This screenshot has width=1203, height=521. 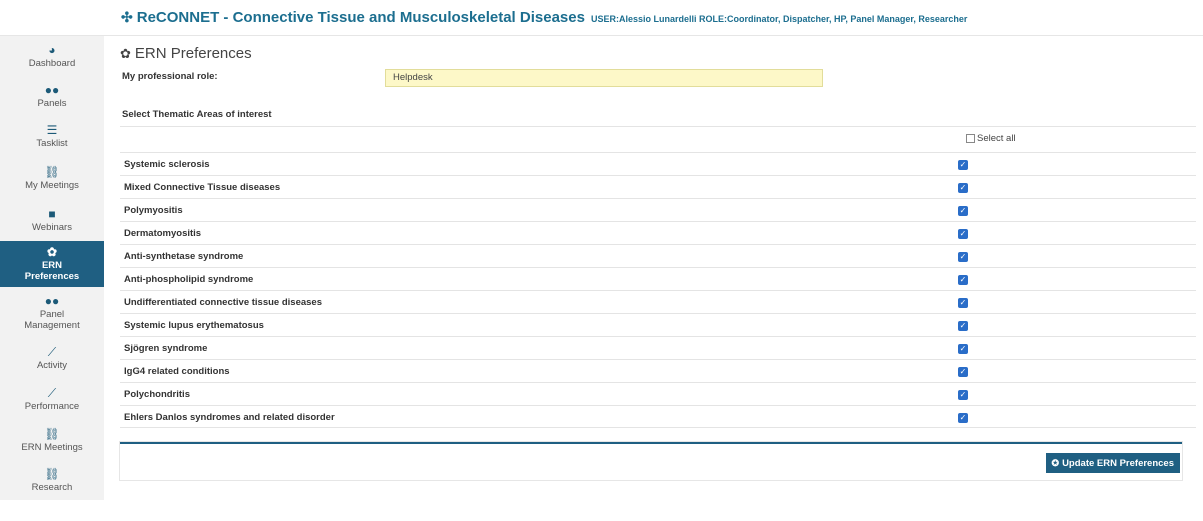 What do you see at coordinates (658, 209) in the screenshot?
I see `table-row: Polymyositis ✓` at bounding box center [658, 209].